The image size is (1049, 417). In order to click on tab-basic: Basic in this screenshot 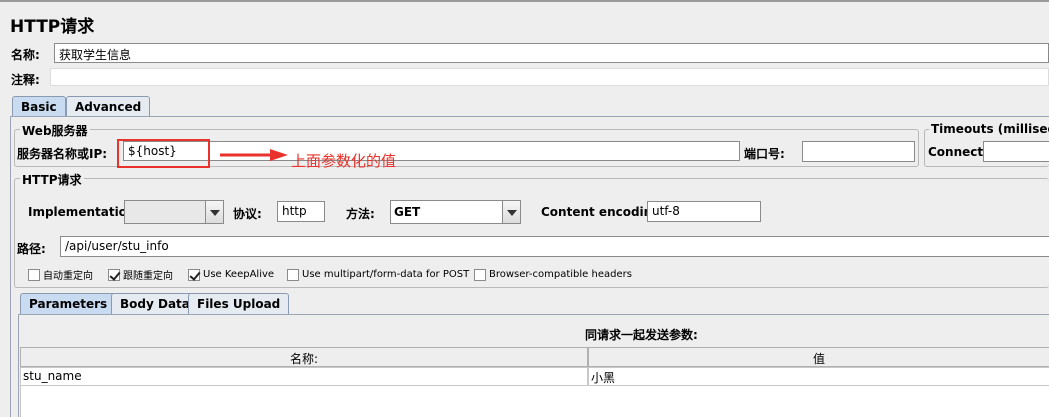, I will do `click(39, 106)`.